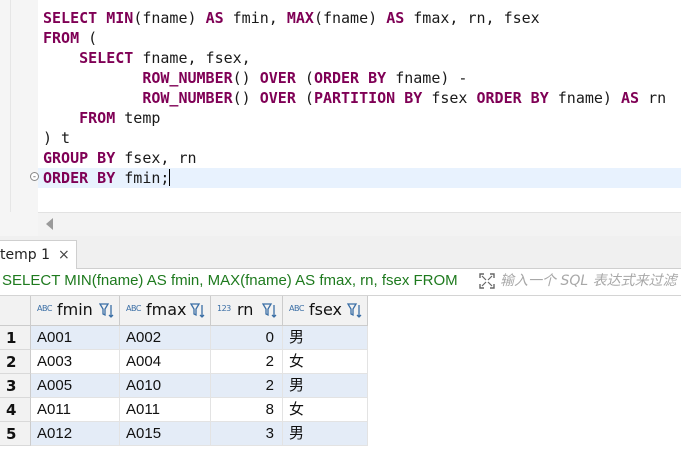  I want to click on sql-keyword: GROUP BY, so click(79, 158).